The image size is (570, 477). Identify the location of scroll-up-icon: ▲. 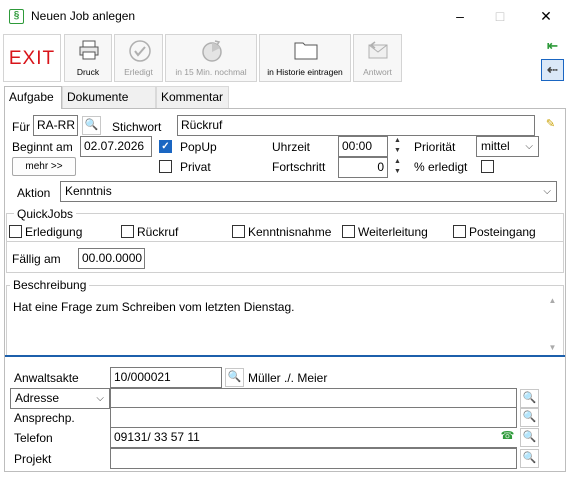
(552, 300).